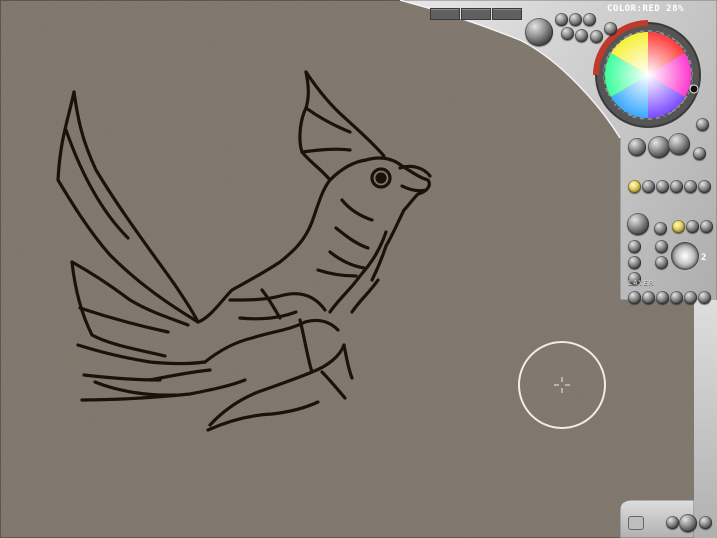 The width and height of the screenshot is (717, 538). What do you see at coordinates (704, 258) in the screenshot?
I see `brush-size-readout: 2` at bounding box center [704, 258].